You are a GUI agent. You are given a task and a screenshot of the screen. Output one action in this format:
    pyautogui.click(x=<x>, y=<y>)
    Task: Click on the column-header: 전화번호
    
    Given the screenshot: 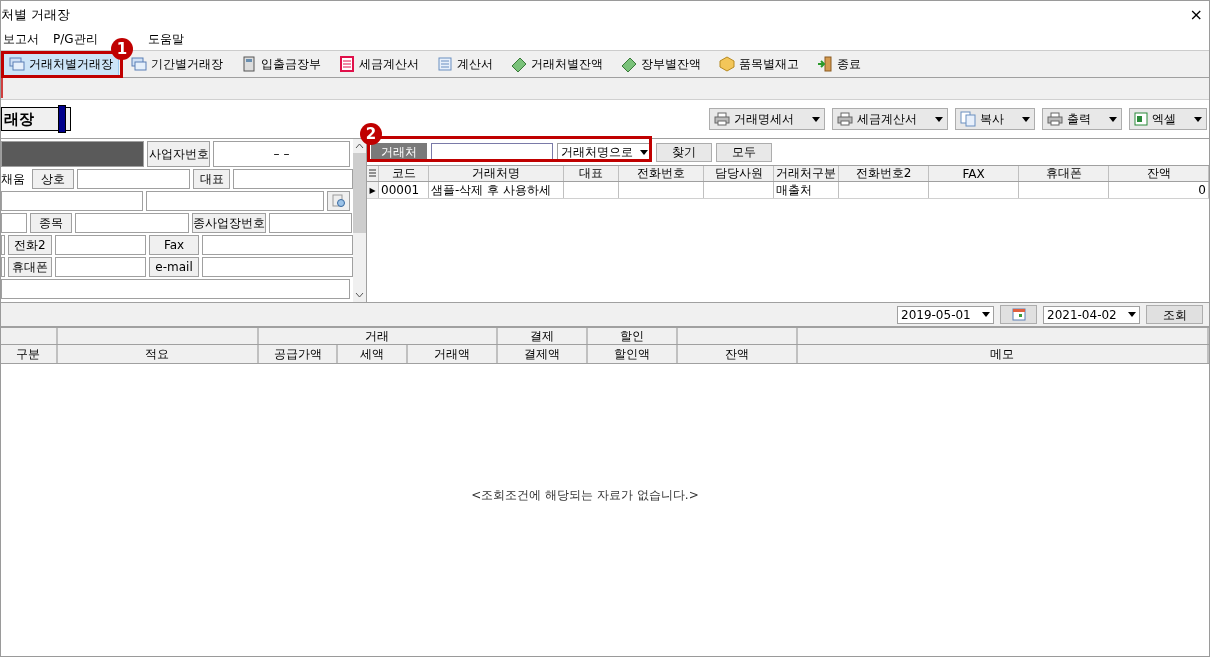 What is the action you would take?
    pyautogui.click(x=661, y=173)
    